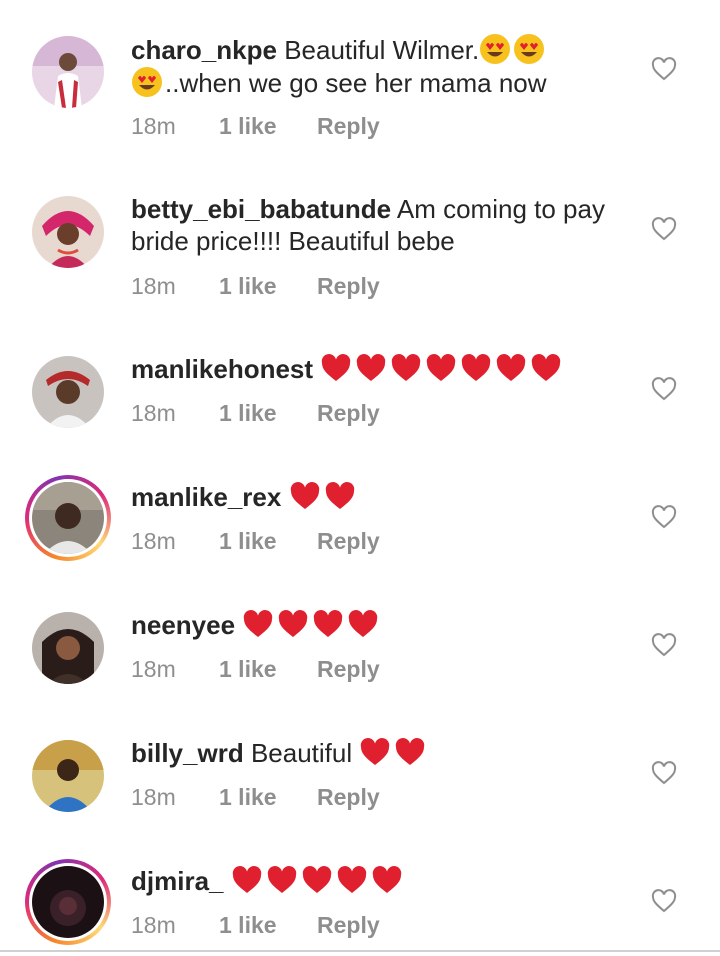 The width and height of the screenshot is (720, 956). What do you see at coordinates (356, 83) in the screenshot?
I see `comment-body-continued: ..when we go see her mama now` at bounding box center [356, 83].